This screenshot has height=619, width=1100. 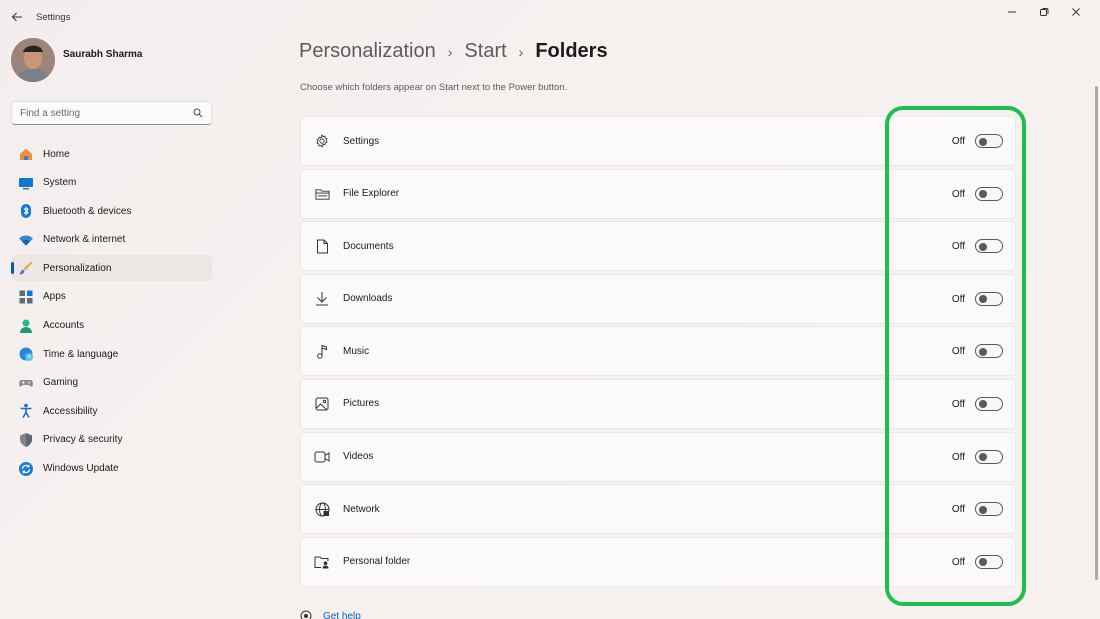 I want to click on apps-icon, so click(x=26, y=297).